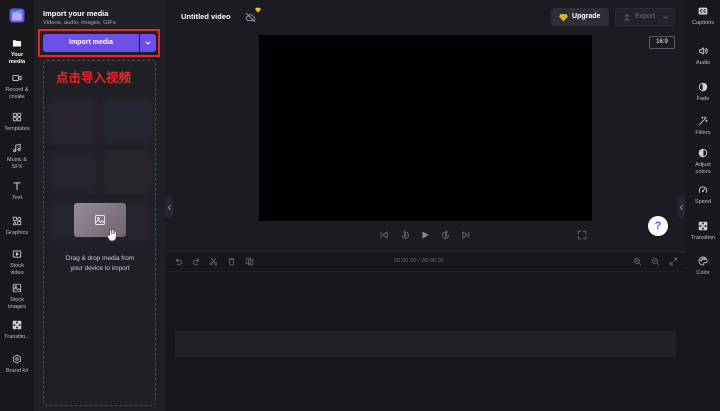  I want to click on aspect-ratio-button: 16:9, so click(662, 42).